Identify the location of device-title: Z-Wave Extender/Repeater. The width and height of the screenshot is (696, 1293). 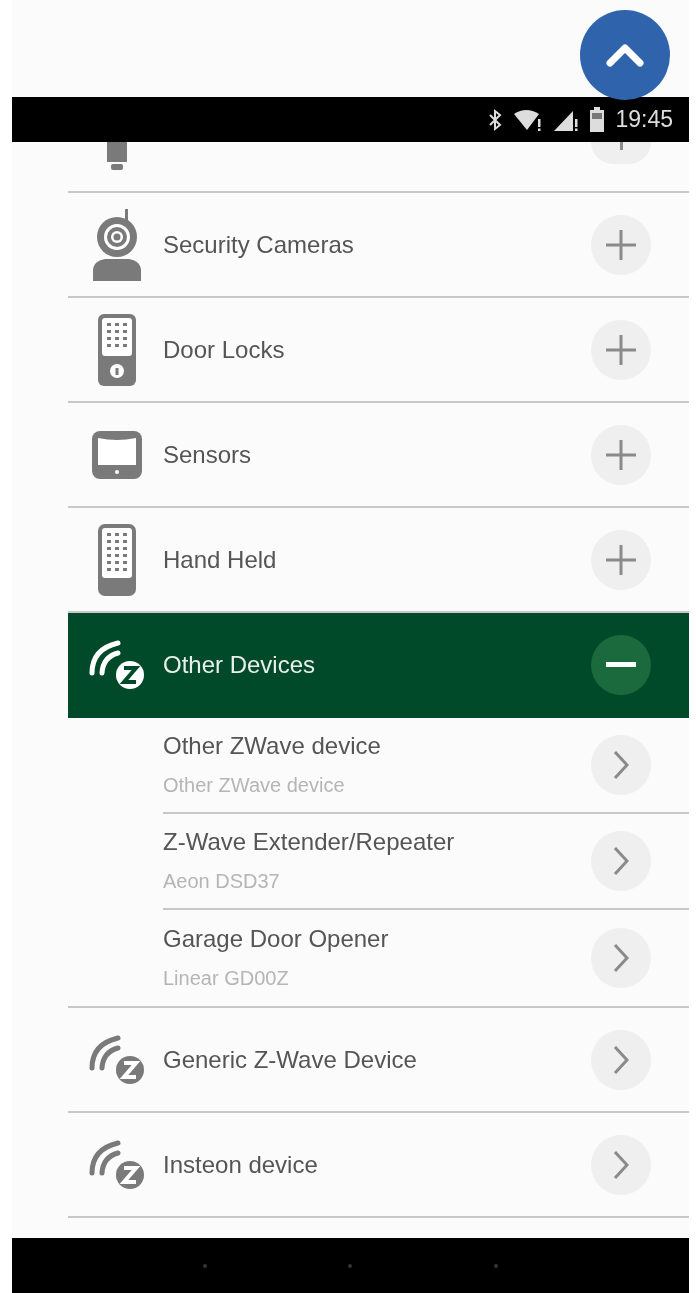
(309, 842).